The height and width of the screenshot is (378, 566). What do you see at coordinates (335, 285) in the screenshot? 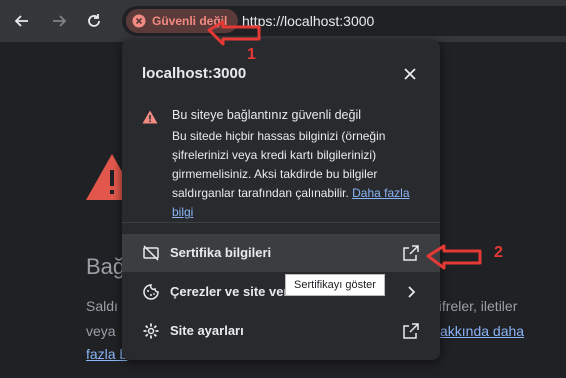
I see `tooltip: Sertifikayı göster` at bounding box center [335, 285].